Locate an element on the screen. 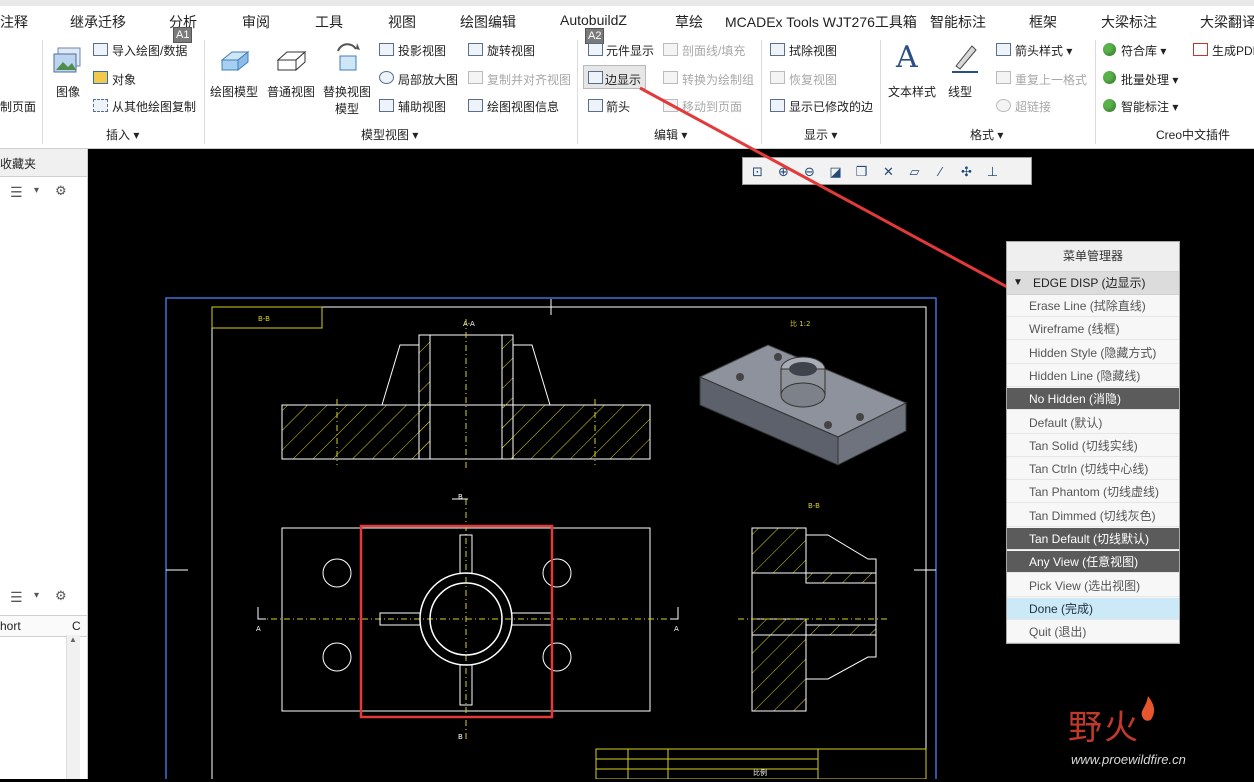 This screenshot has width=1254, height=782. projection-view-button: 投影视图 is located at coordinates (422, 50).